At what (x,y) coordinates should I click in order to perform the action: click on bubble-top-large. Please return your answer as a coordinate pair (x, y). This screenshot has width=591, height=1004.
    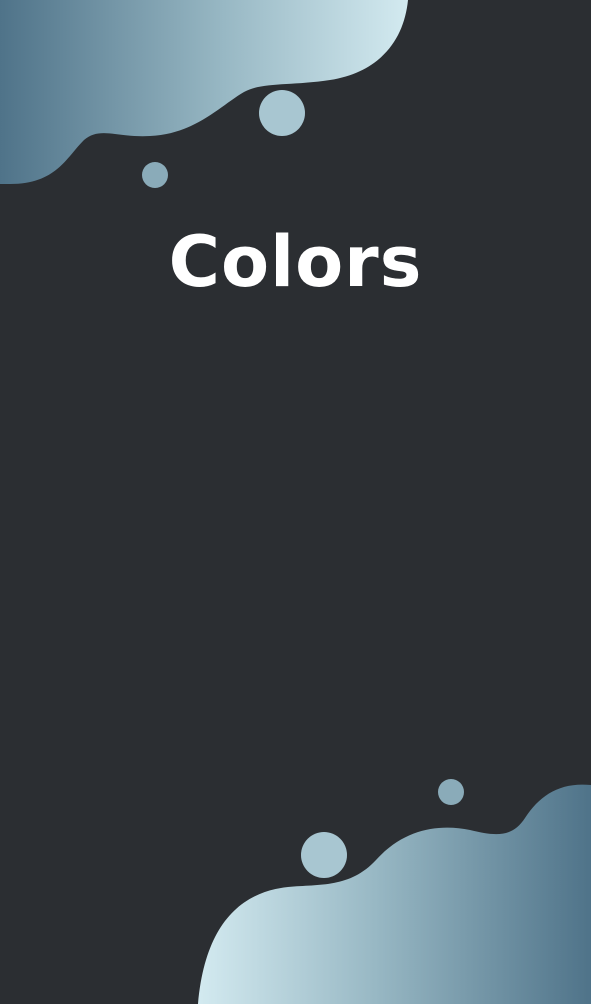
    Looking at the image, I should click on (282, 113).